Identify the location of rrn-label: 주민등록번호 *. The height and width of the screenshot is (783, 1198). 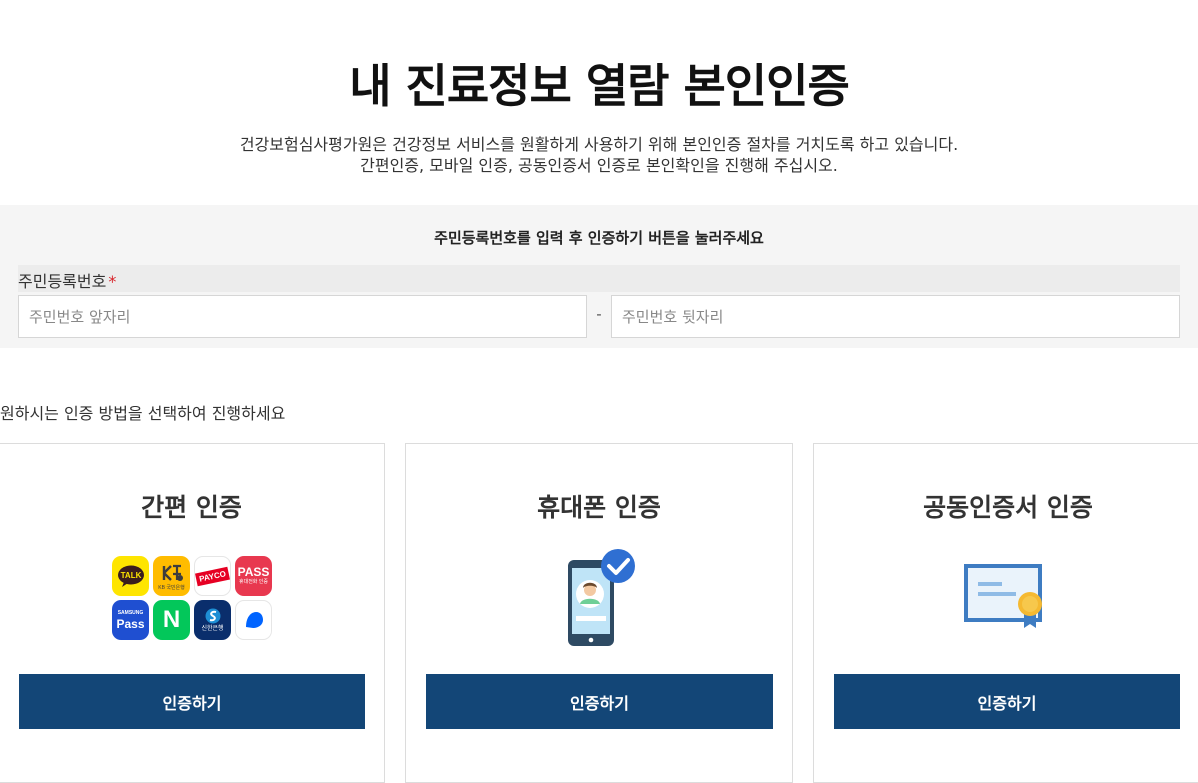
(67, 280).